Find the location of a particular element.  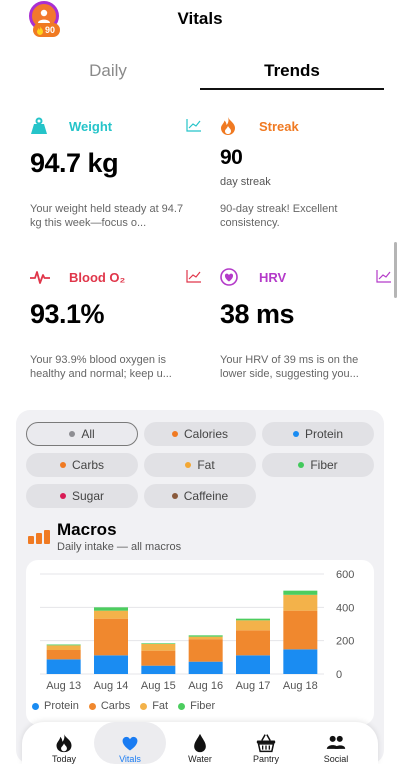

filter-chip-fat: Fat is located at coordinates (200, 465).